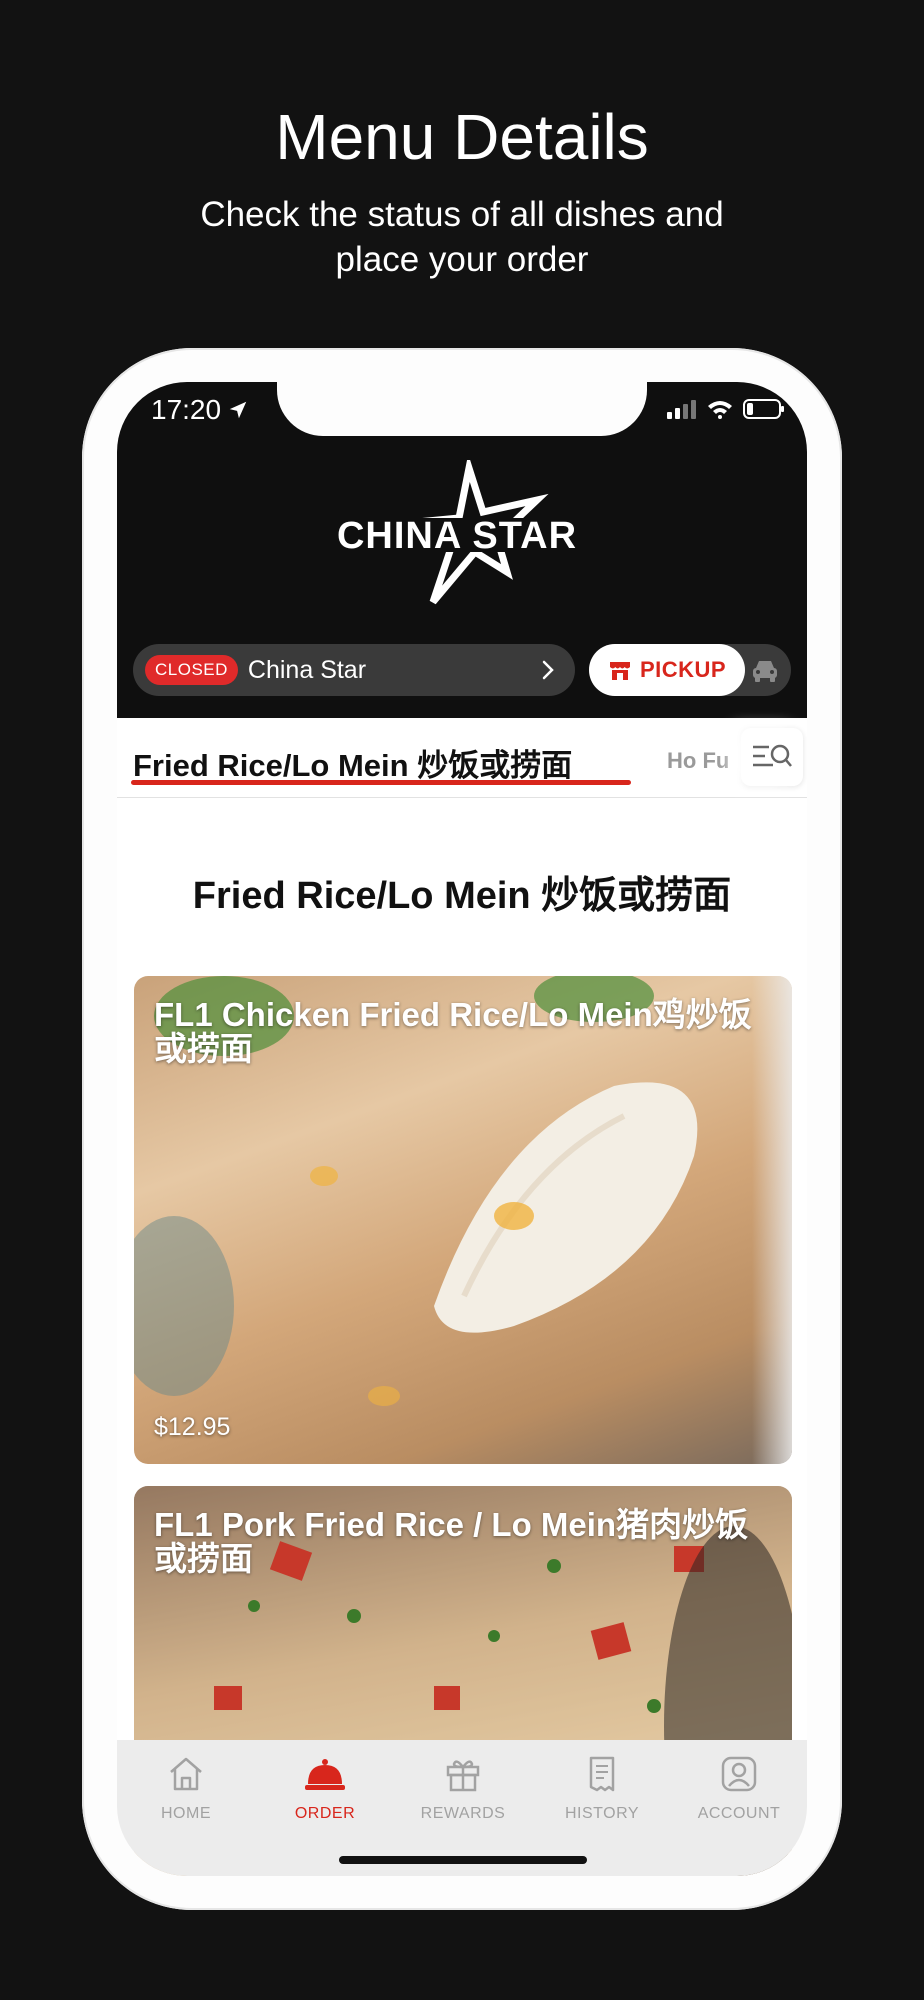 Image resolution: width=924 pixels, height=2000 pixels. I want to click on pickup-button: PICKUP, so click(667, 670).